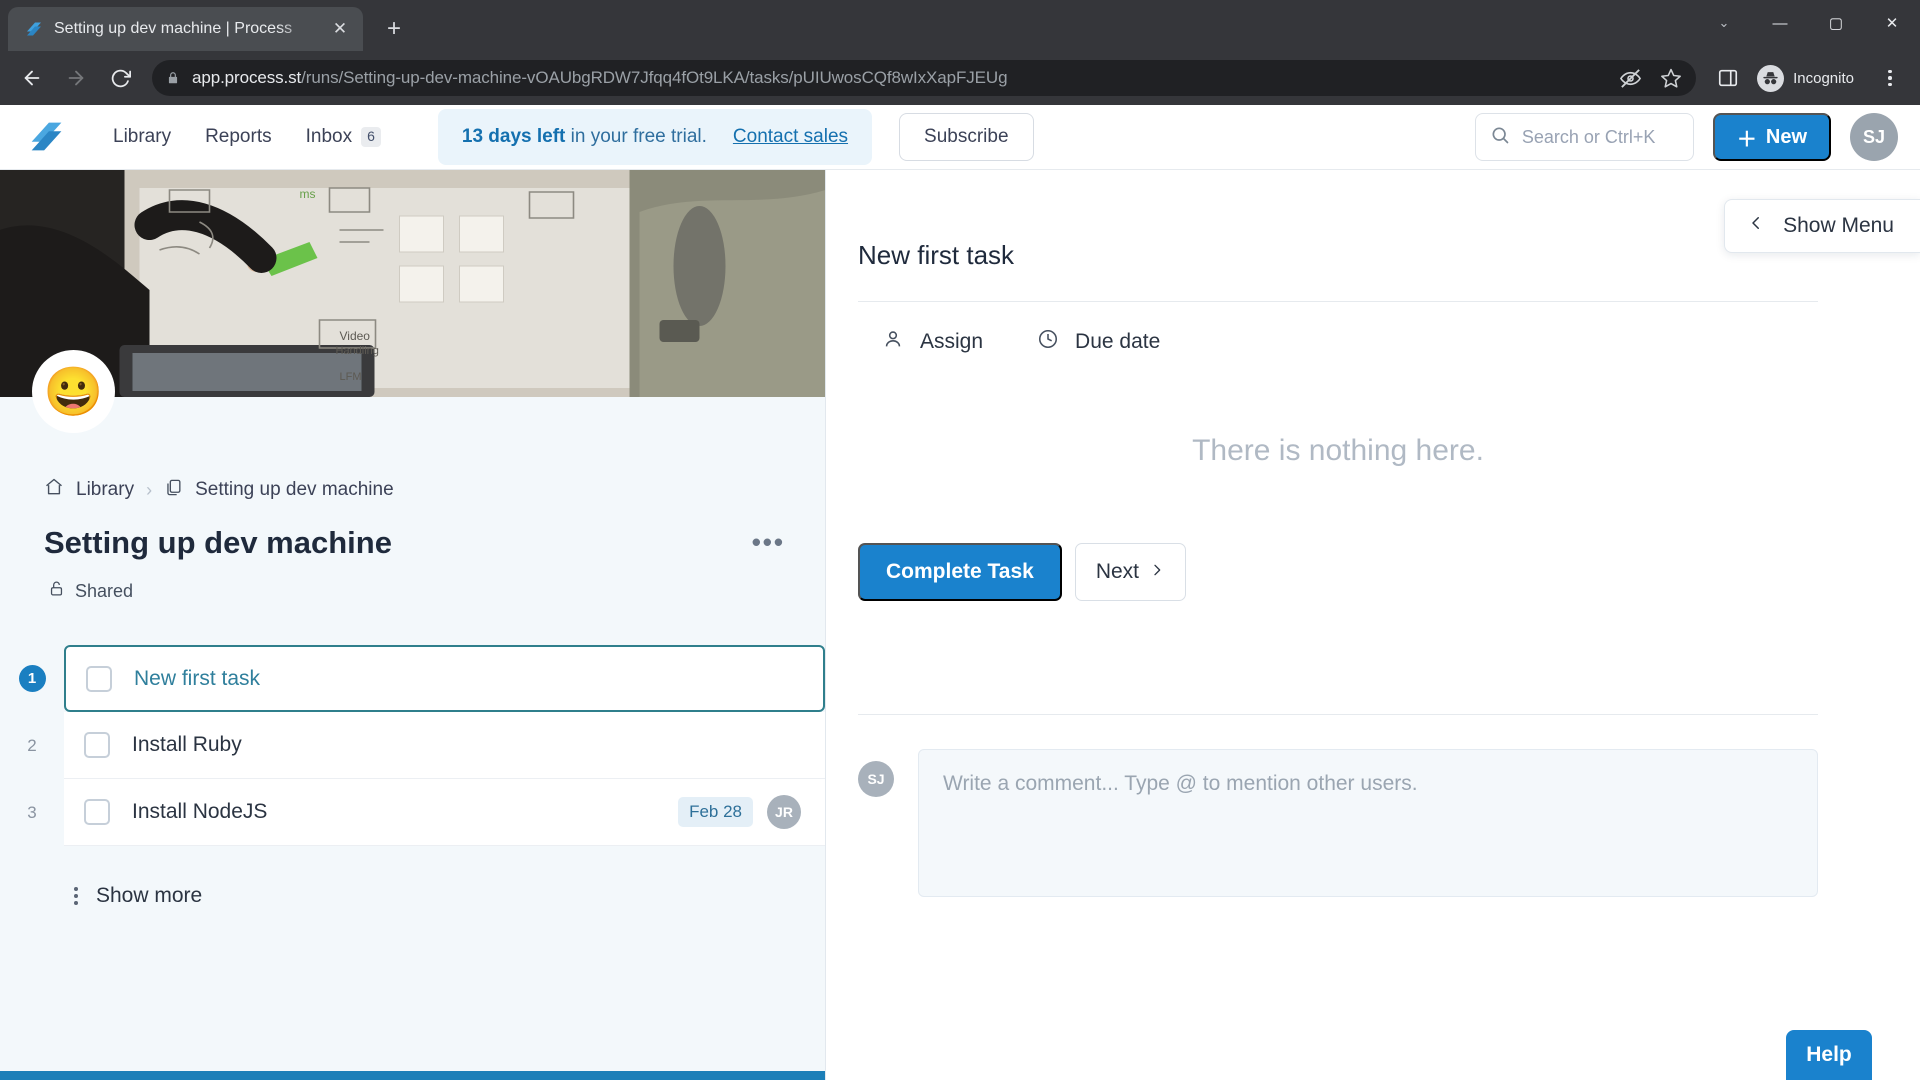  I want to click on page-title: Setting up dev machine •••, so click(412, 532).